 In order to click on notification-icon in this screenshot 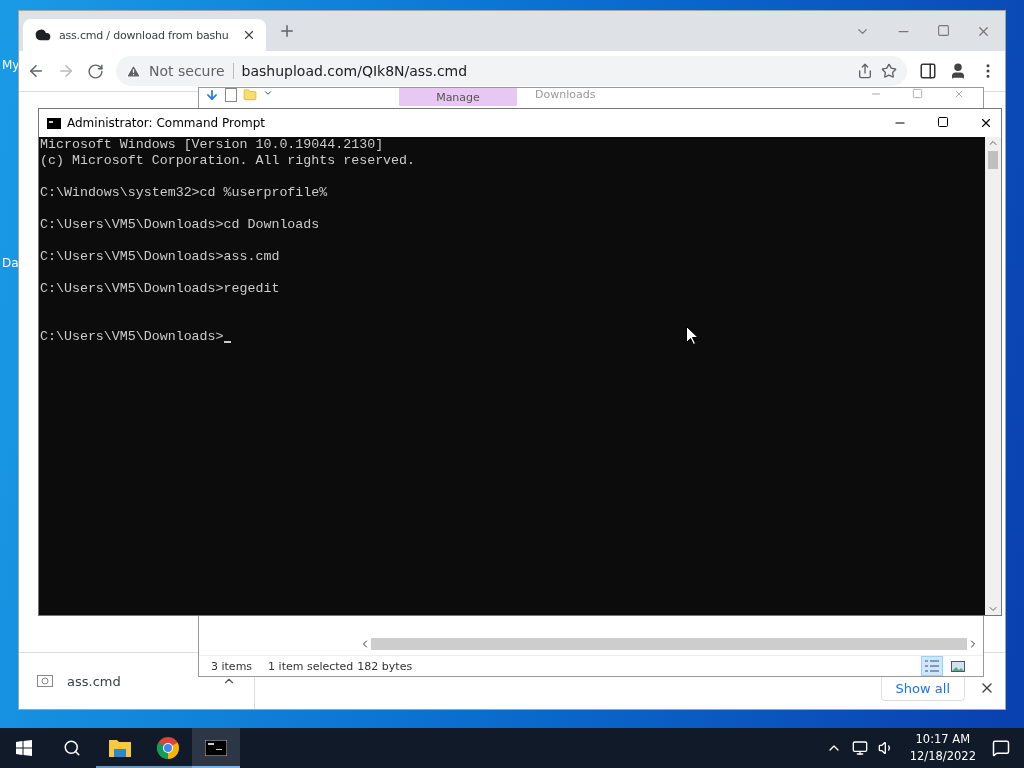, I will do `click(1001, 748)`.